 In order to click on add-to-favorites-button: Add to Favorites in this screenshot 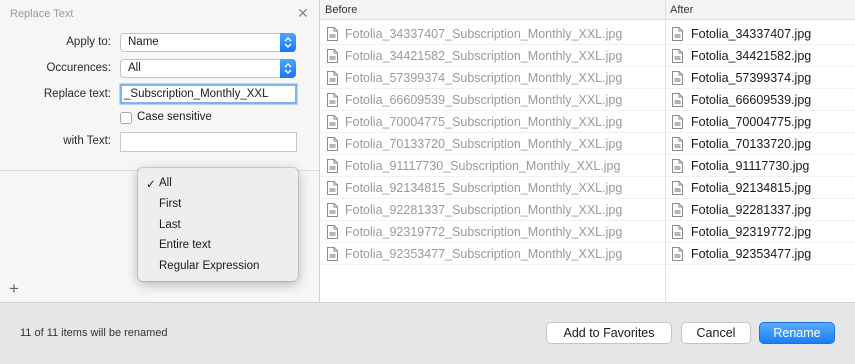, I will do `click(609, 333)`.